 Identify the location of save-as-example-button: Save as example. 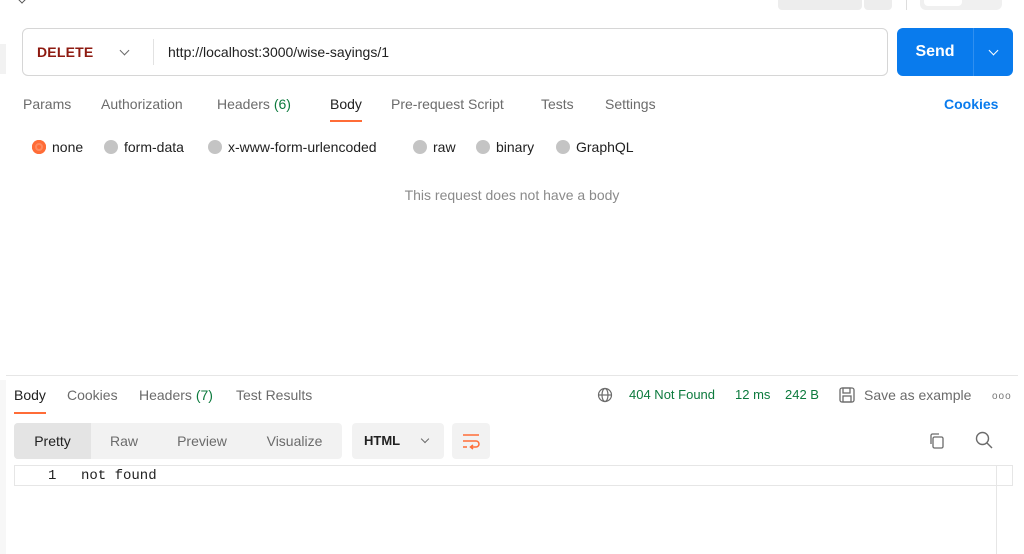
(917, 395).